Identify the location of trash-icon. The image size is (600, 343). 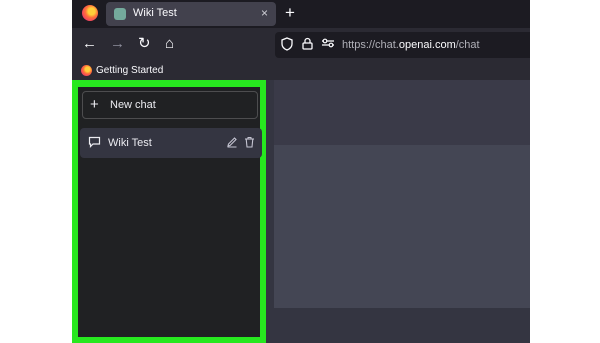
(249, 143).